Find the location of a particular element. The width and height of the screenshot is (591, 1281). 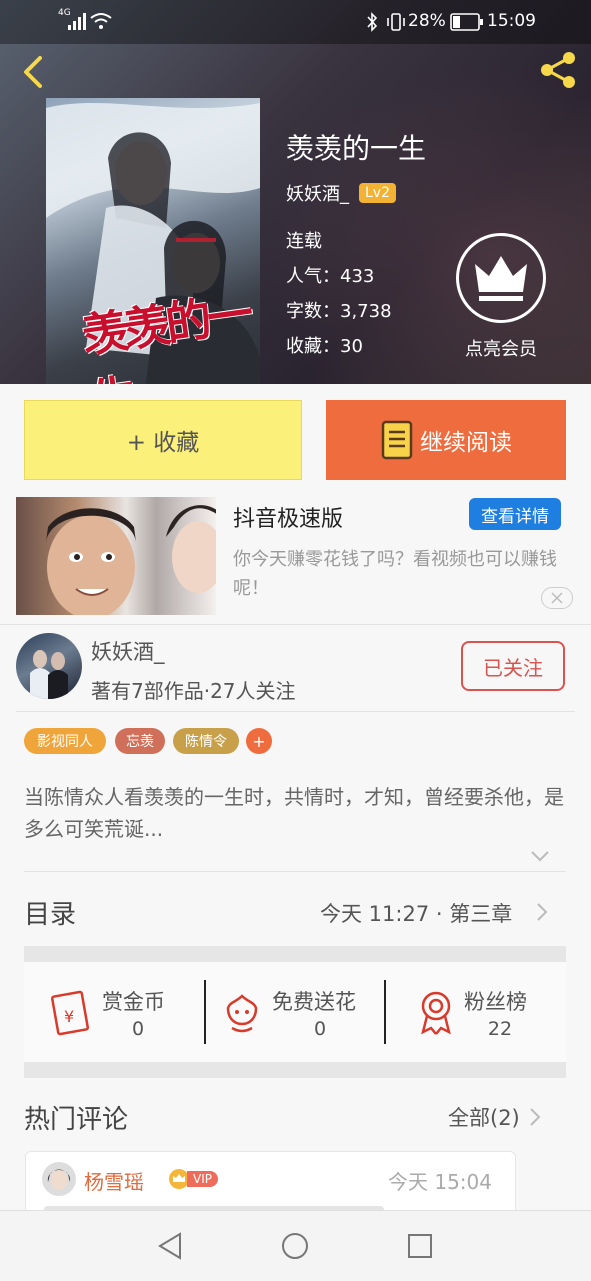

favorite-label: + 收藏 is located at coordinates (163, 443).